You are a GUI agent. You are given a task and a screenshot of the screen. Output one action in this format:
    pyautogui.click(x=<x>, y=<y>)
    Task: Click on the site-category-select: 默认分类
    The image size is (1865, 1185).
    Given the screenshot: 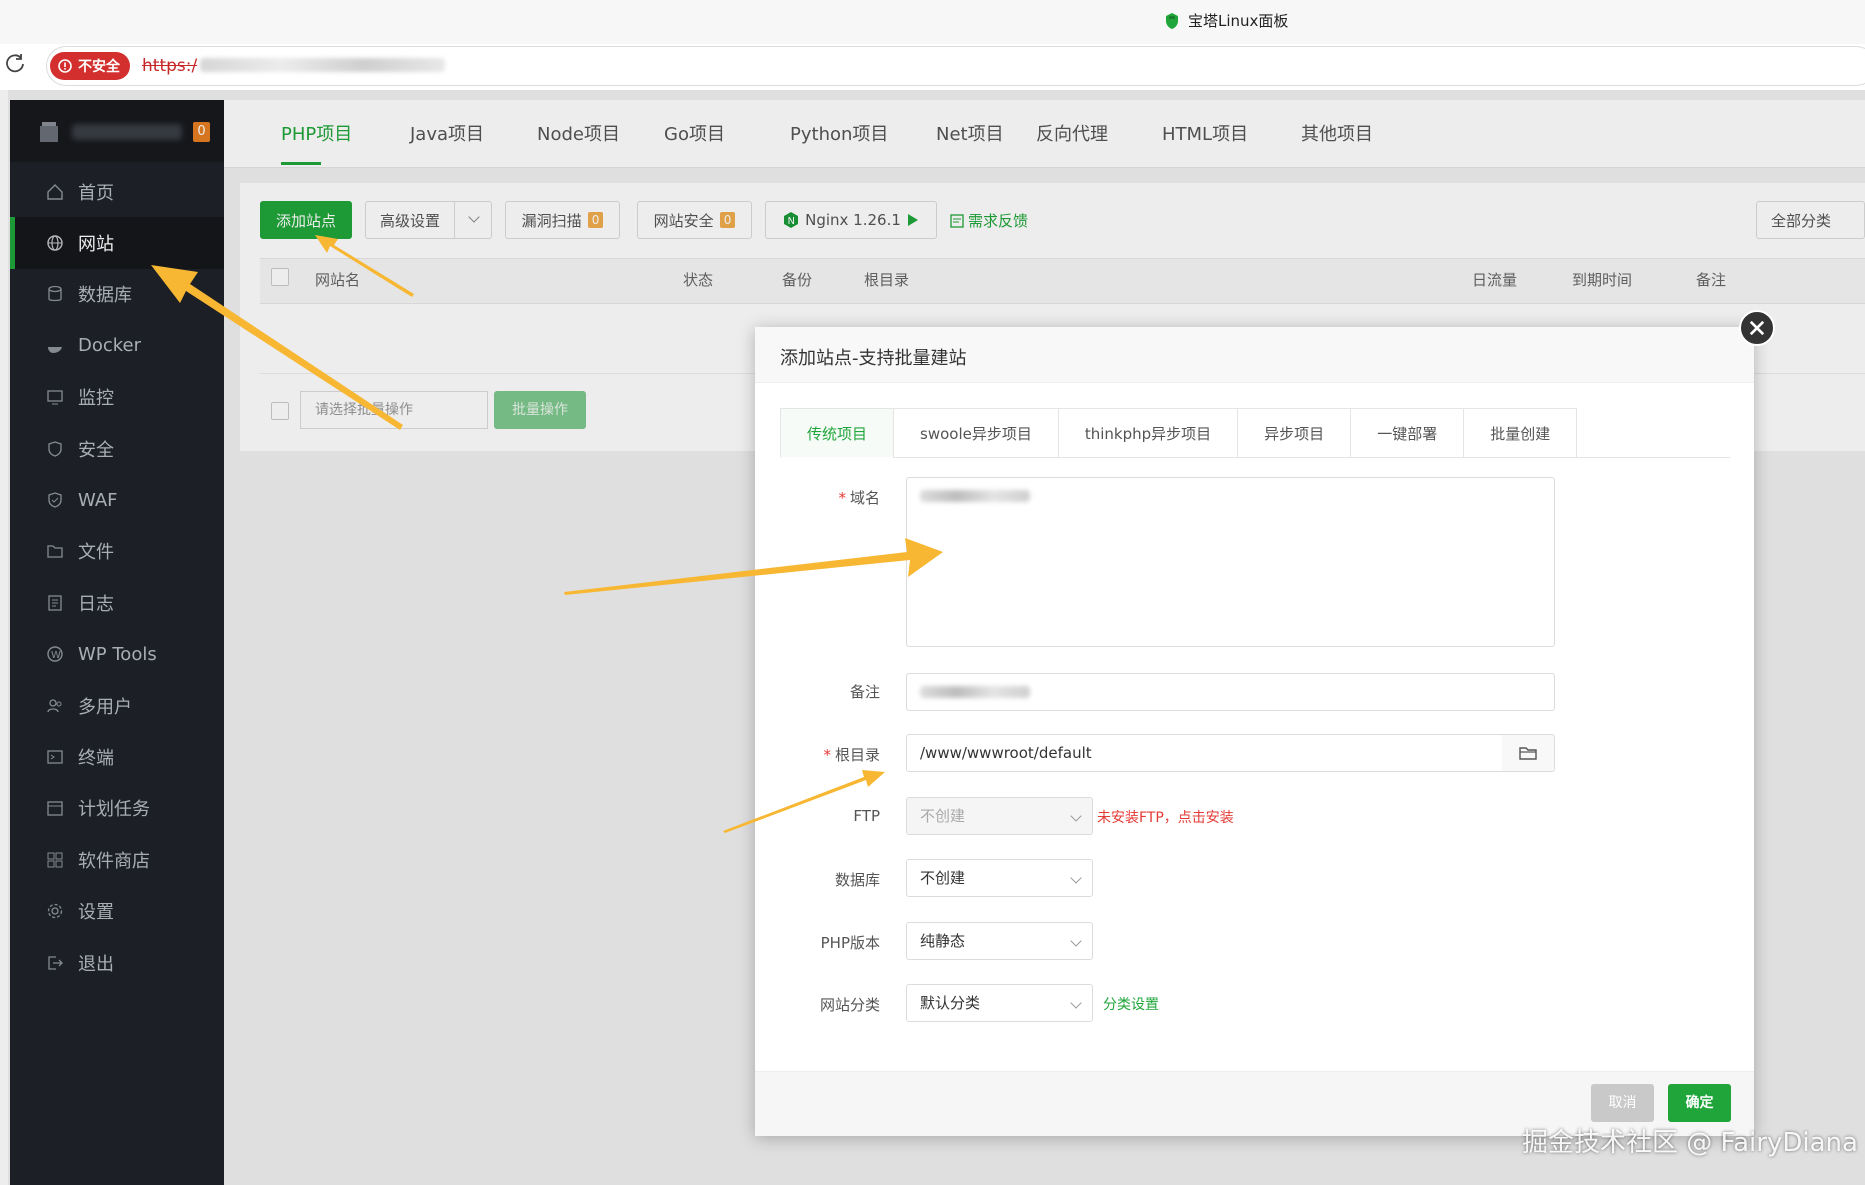 What is the action you would take?
    pyautogui.click(x=999, y=1003)
    